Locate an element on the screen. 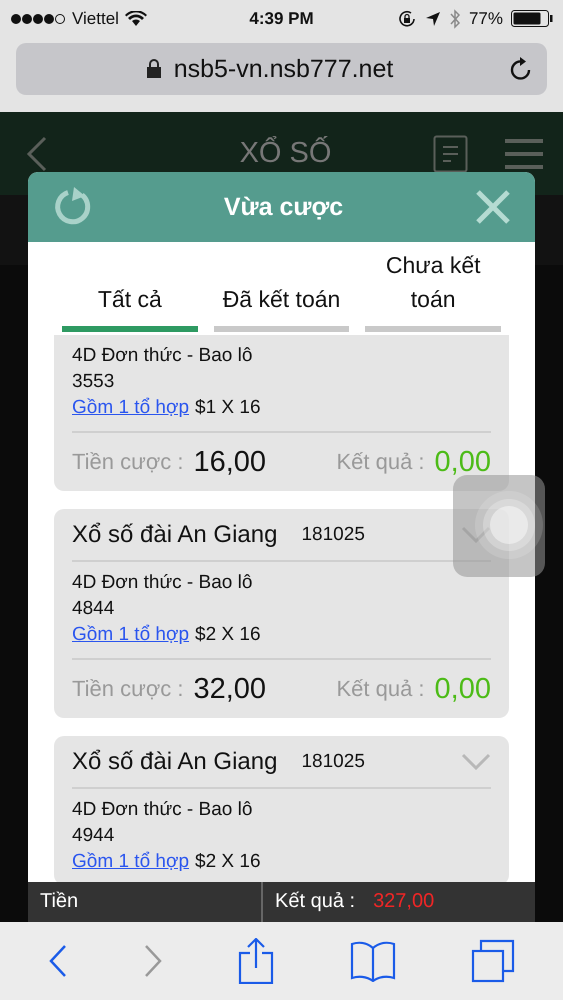 Image resolution: width=563 pixels, height=1000 pixels. bluetooth-icon is located at coordinates (454, 18).